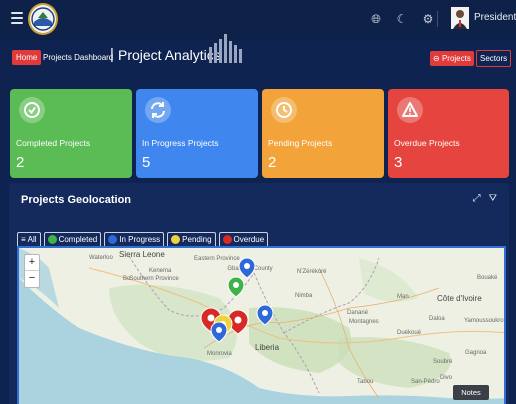 The width and height of the screenshot is (516, 404). Describe the element at coordinates (76, 200) in the screenshot. I see `panel-title: Projects Geolocation` at that location.